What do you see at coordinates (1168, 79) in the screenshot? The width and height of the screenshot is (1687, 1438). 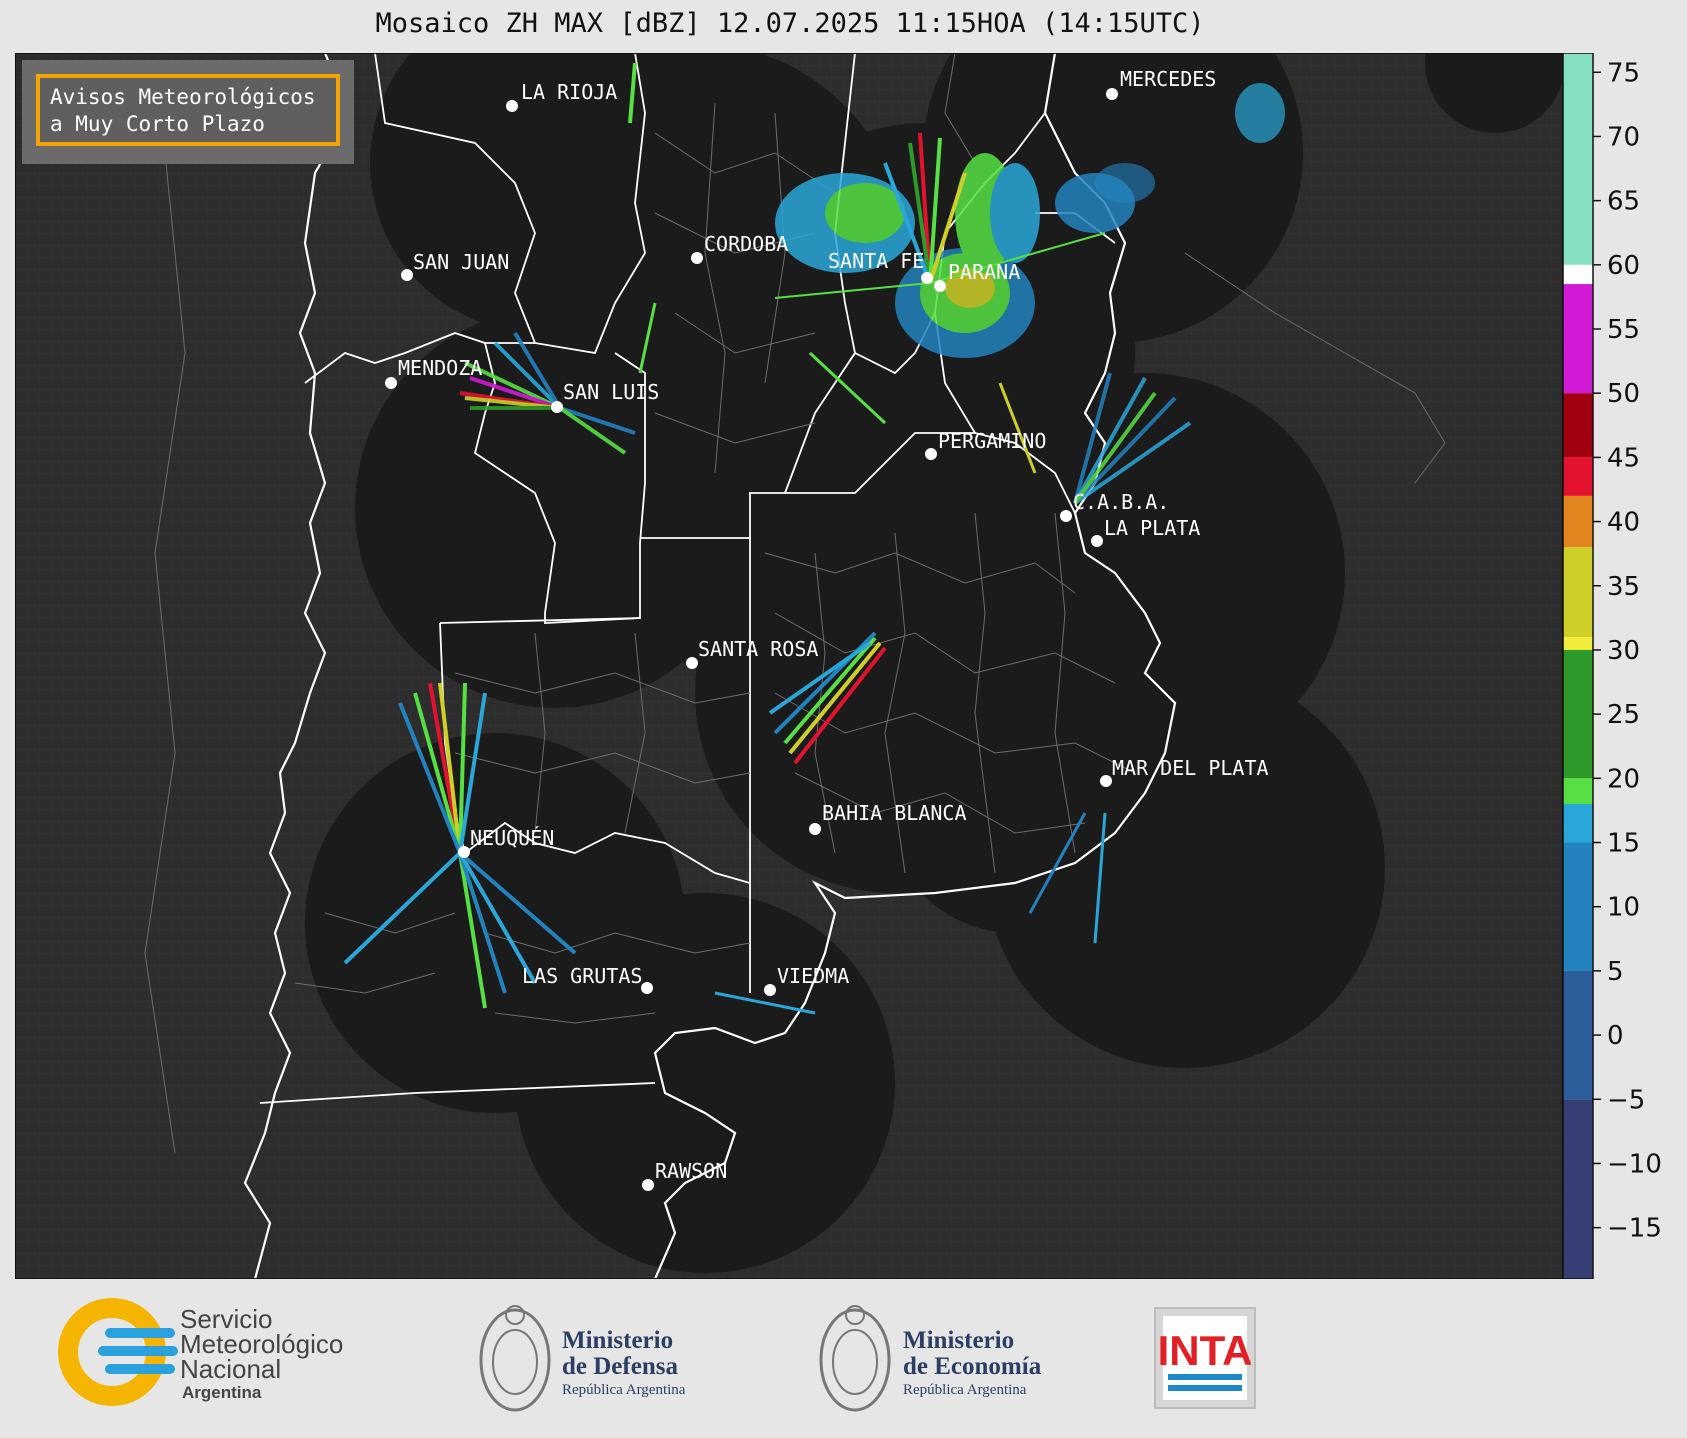 I see `city-label-mercedes: MERCEDES` at bounding box center [1168, 79].